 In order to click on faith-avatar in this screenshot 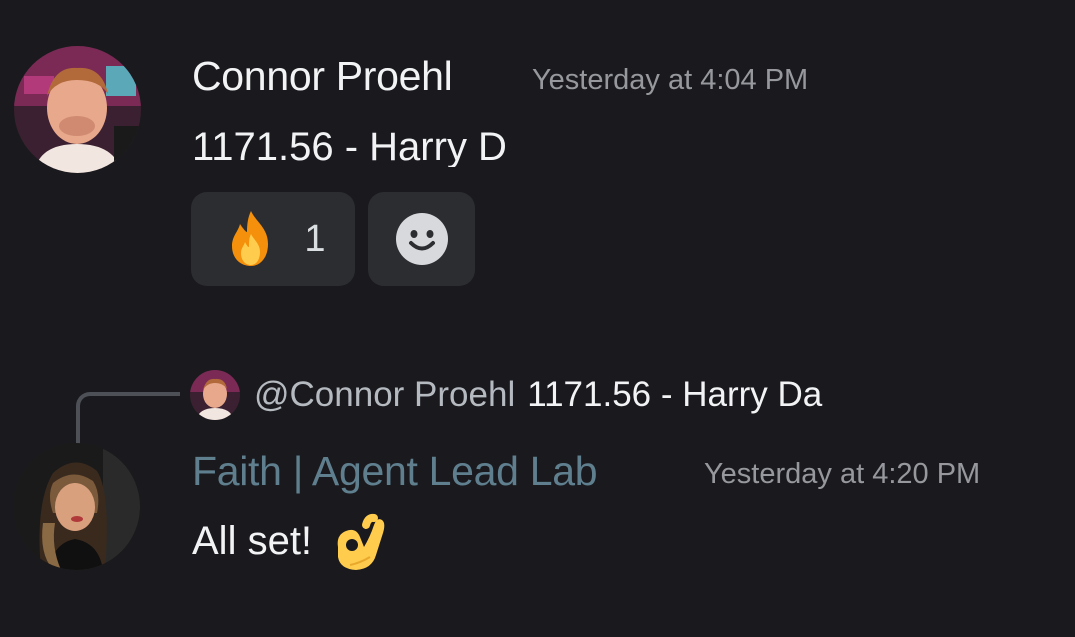, I will do `click(76, 506)`.